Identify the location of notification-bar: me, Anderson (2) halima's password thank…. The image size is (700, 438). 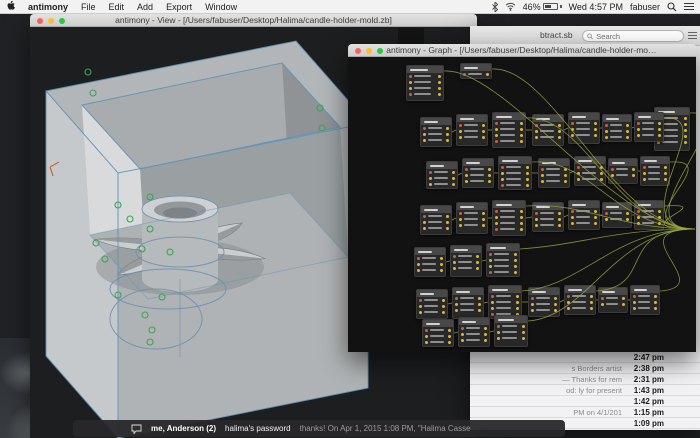
(319, 428).